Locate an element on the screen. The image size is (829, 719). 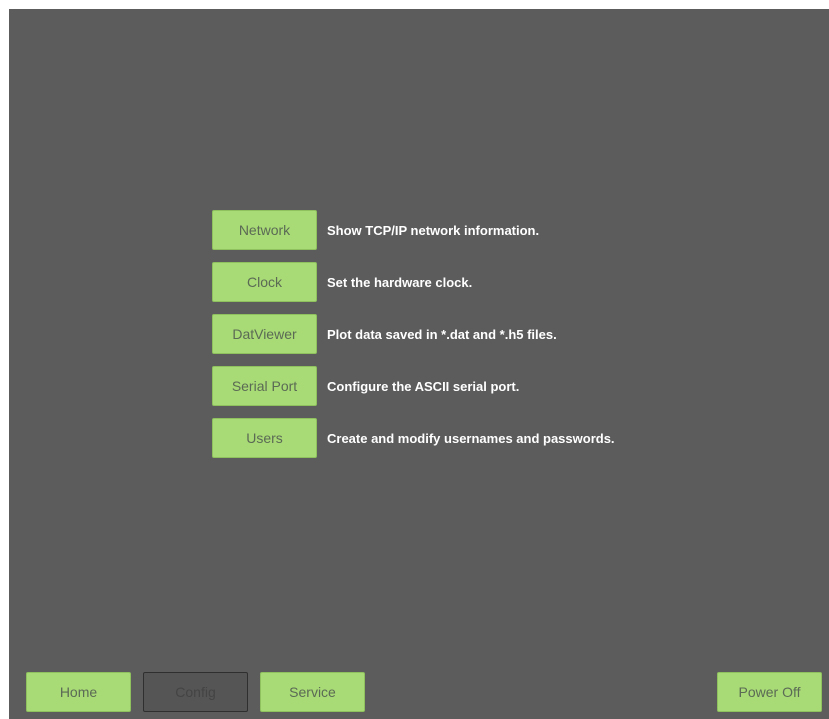
serial-port-button: Serial Port is located at coordinates (264, 386).